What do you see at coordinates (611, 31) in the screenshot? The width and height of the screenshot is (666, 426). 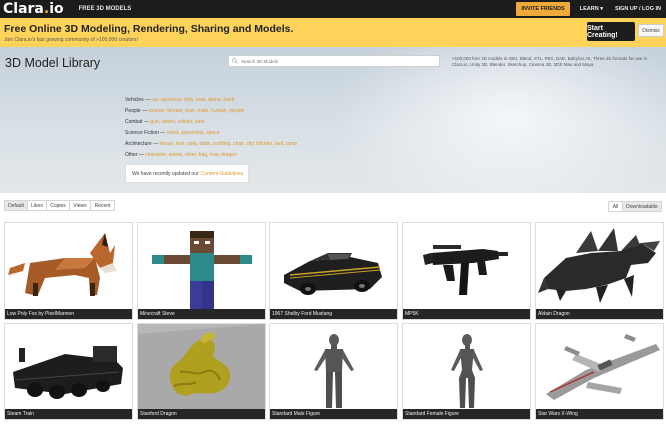 I see `start-creating-button: Start Creating!` at bounding box center [611, 31].